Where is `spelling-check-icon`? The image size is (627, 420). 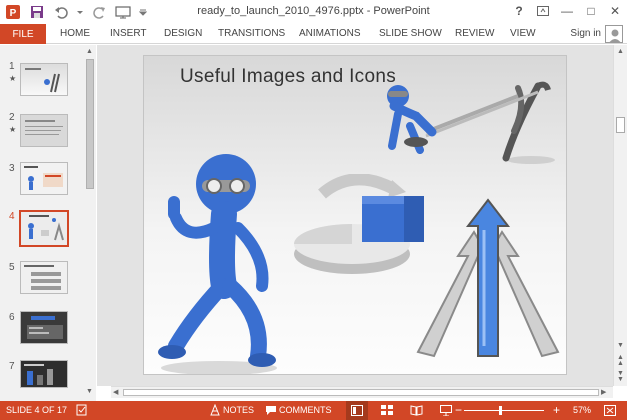
spelling-check-icon is located at coordinates (82, 410).